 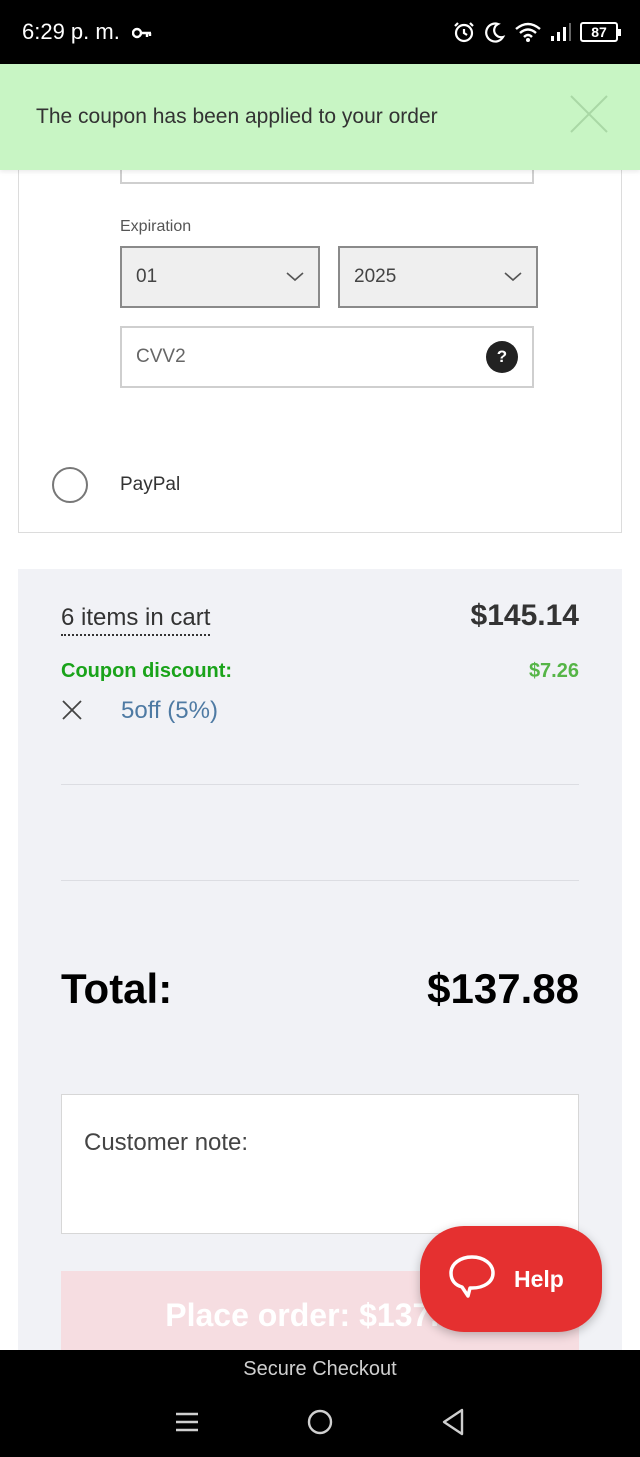 I want to click on bottom-bar: Secure Checkout, so click(x=320, y=1403).